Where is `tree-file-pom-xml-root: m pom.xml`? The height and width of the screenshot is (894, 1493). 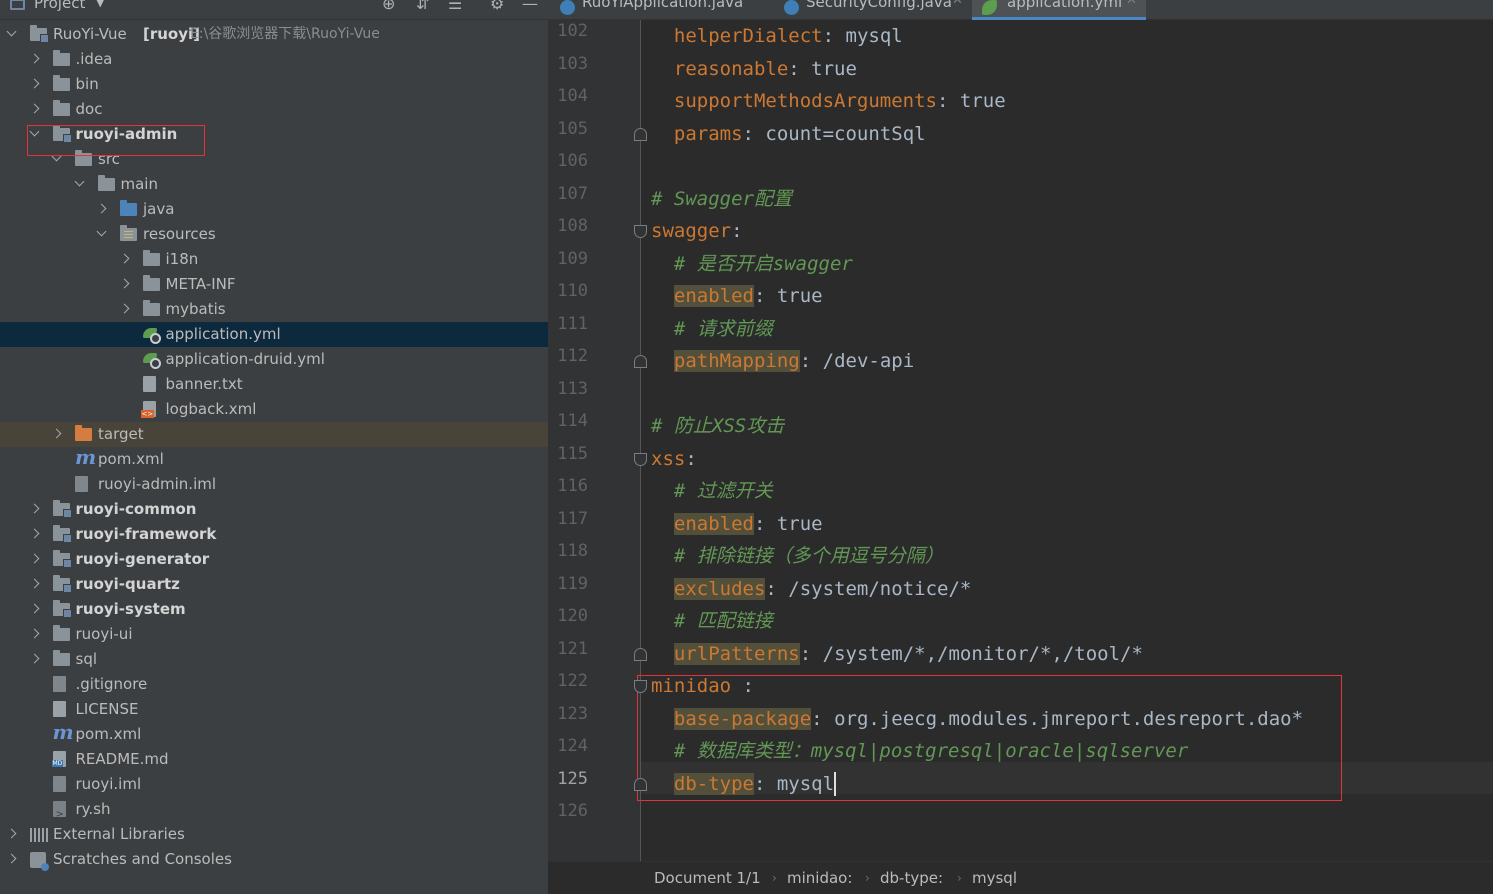 tree-file-pom-xml-root: m pom.xml is located at coordinates (274, 733).